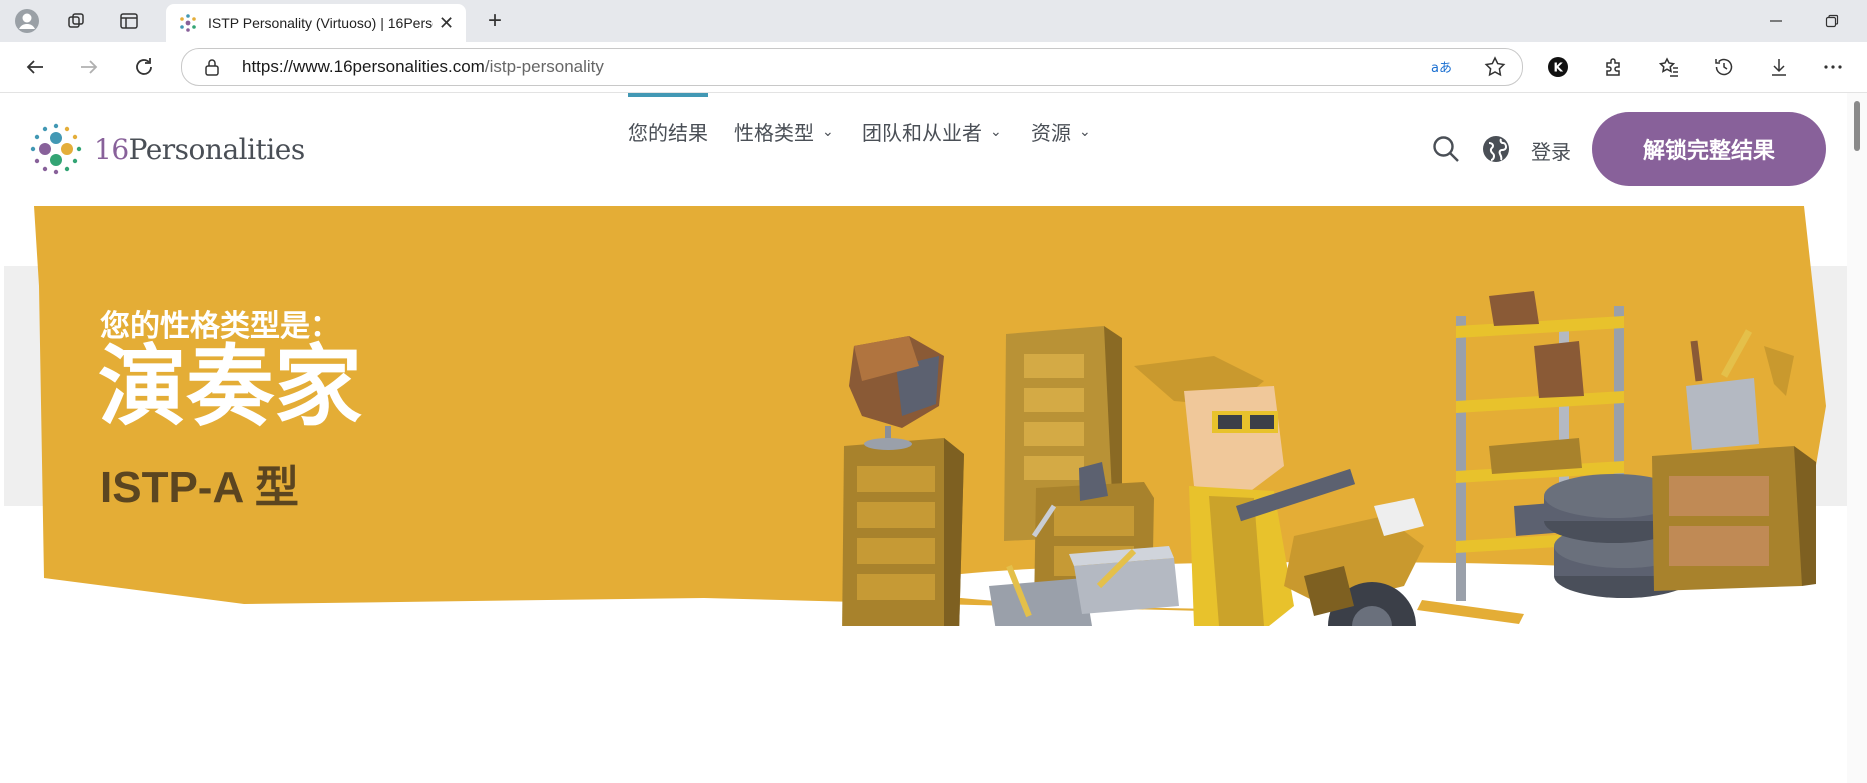 The width and height of the screenshot is (1867, 783). I want to click on site-favicon-icon, so click(188, 23).